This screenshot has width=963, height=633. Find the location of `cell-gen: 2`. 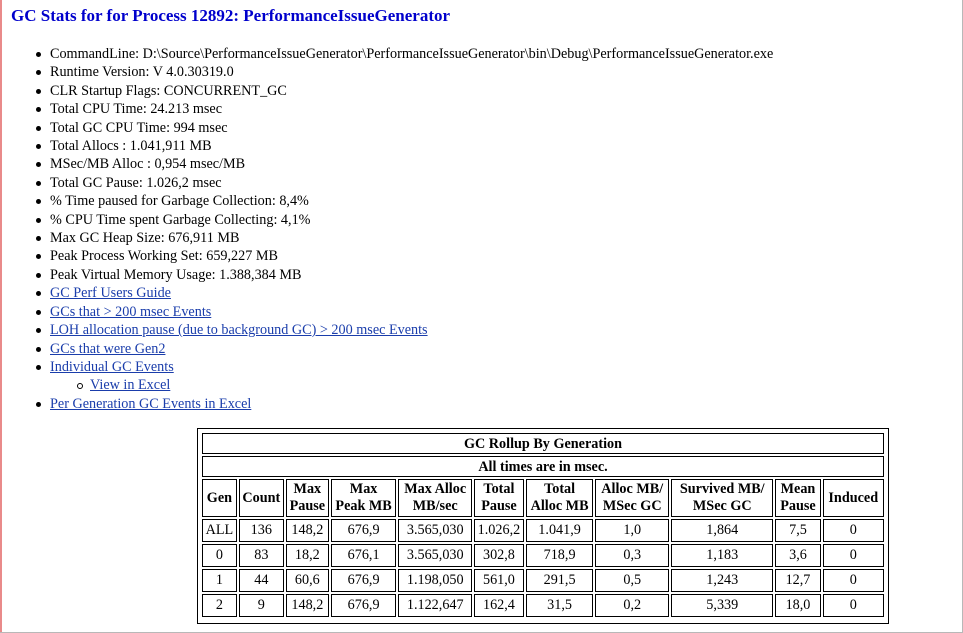

cell-gen: 2 is located at coordinates (219, 605).